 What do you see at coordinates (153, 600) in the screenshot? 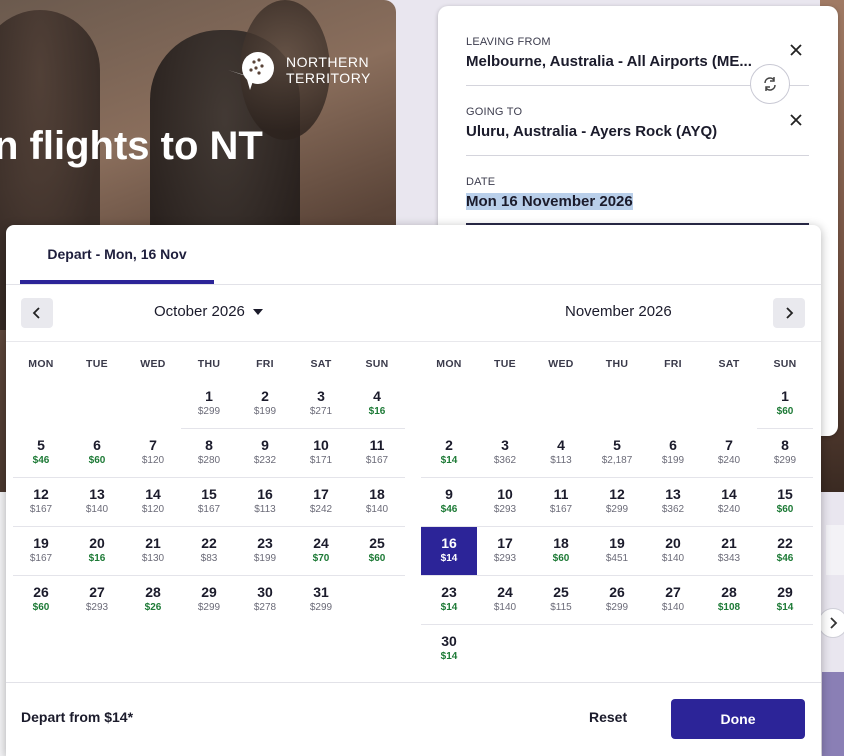
I see `day-cell-october-28: 28 $26` at bounding box center [153, 600].